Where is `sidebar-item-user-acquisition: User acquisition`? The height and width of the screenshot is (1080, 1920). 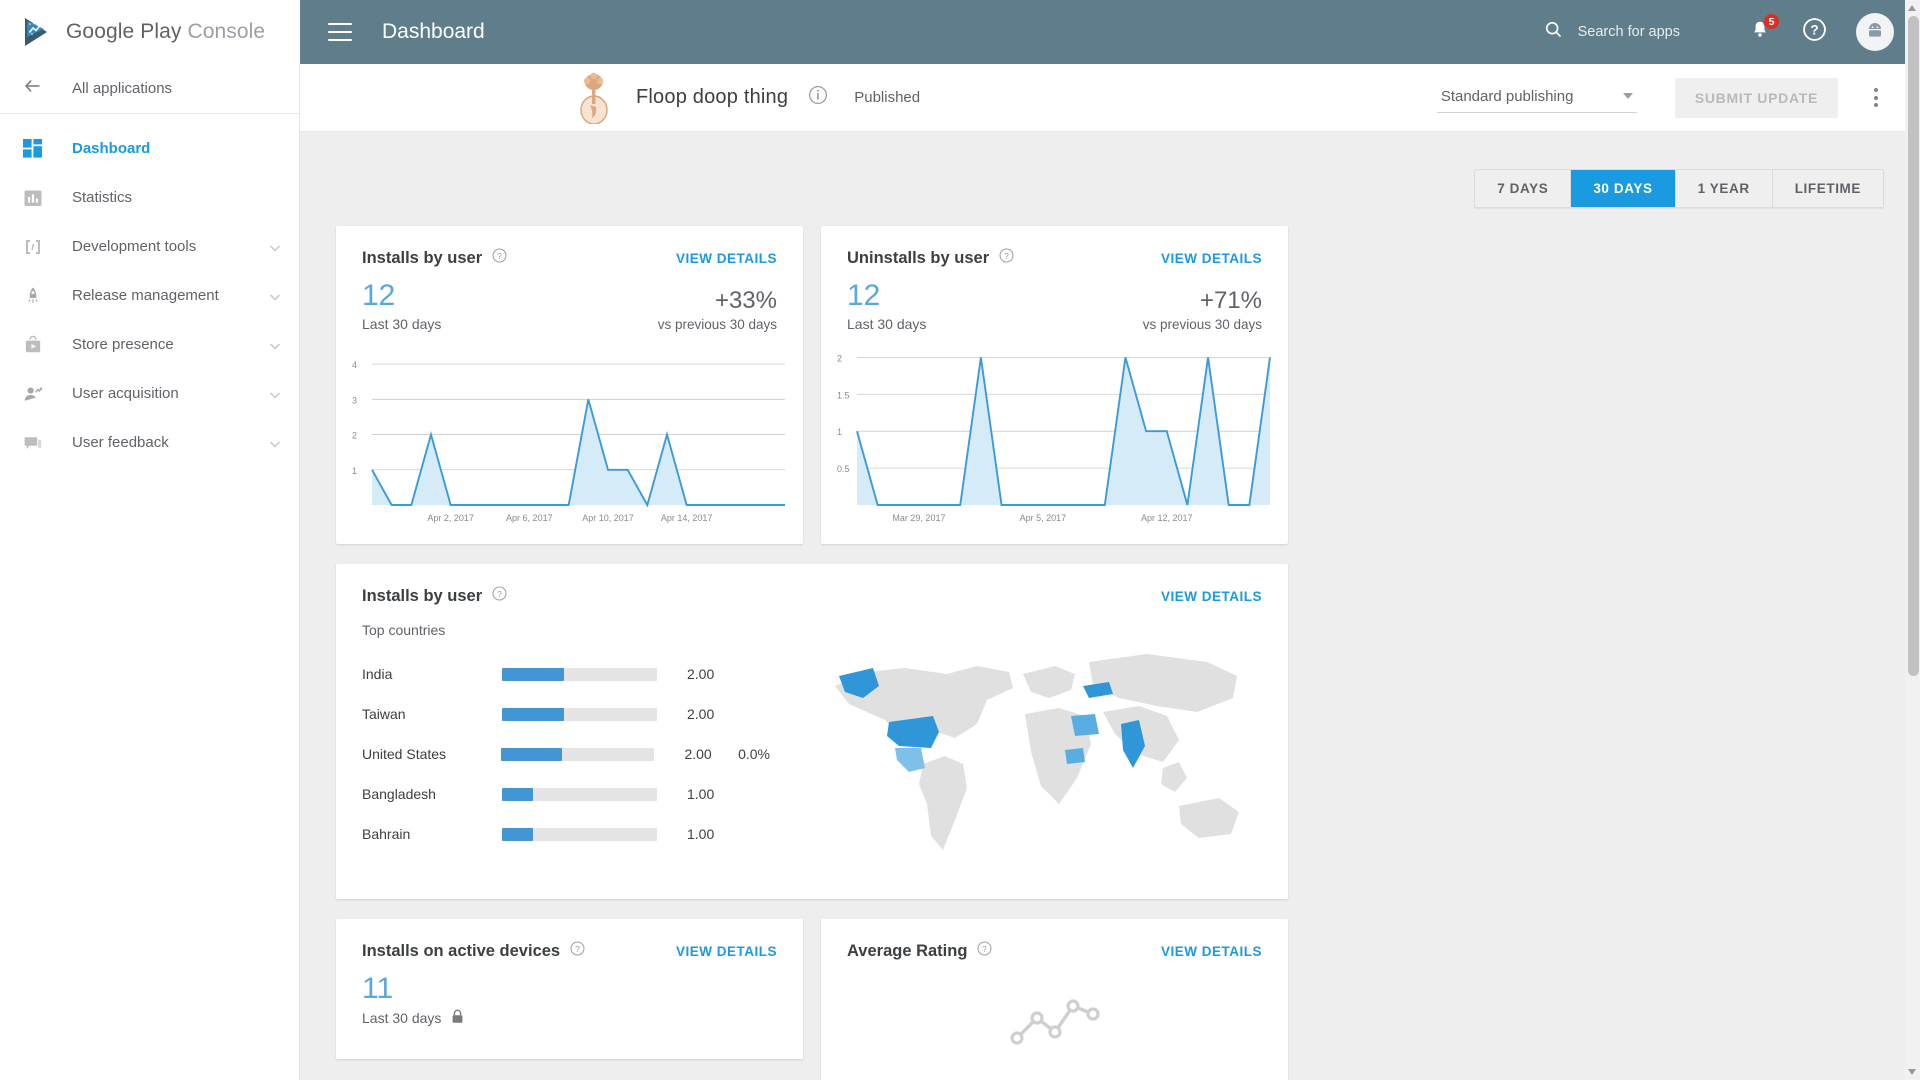 sidebar-item-user-acquisition: User acquisition is located at coordinates (149, 393).